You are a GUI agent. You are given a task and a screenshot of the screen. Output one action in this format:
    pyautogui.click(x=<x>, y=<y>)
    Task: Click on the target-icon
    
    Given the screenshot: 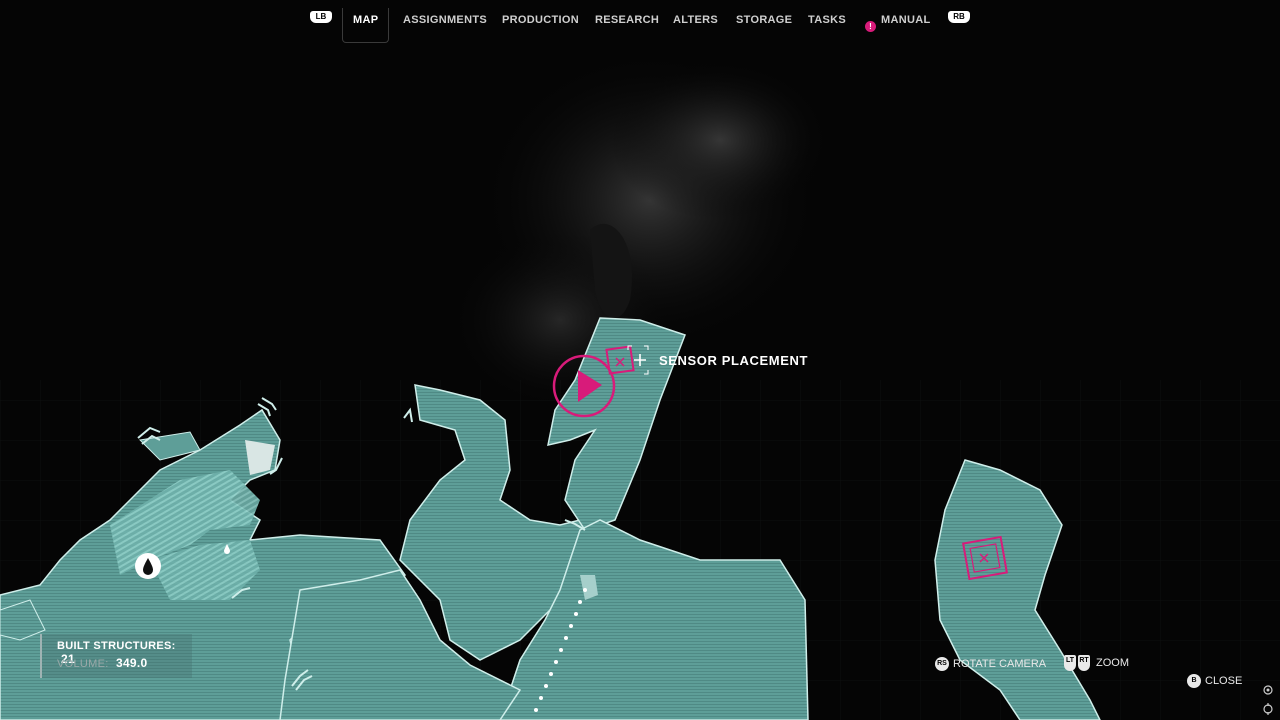 What is the action you would take?
    pyautogui.click(x=1268, y=690)
    